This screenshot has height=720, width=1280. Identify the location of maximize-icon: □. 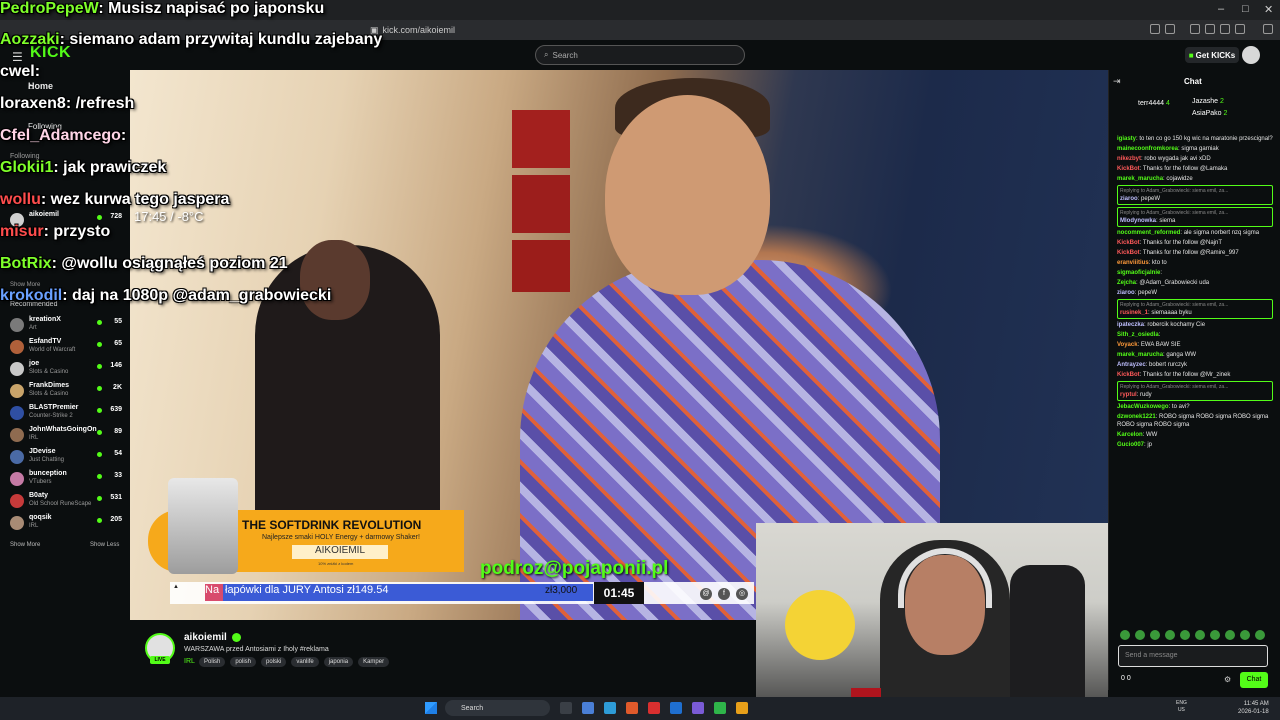
(1245, 9).